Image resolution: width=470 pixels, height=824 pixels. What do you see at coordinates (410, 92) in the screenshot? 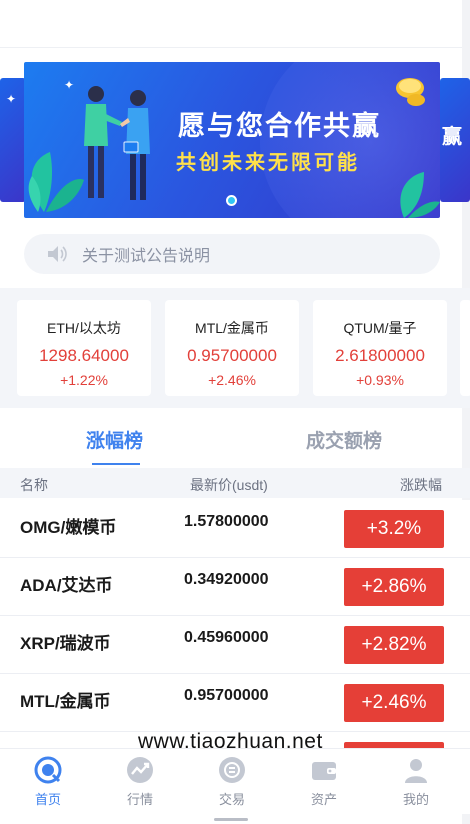
I see `gold-coins-icon` at bounding box center [410, 92].